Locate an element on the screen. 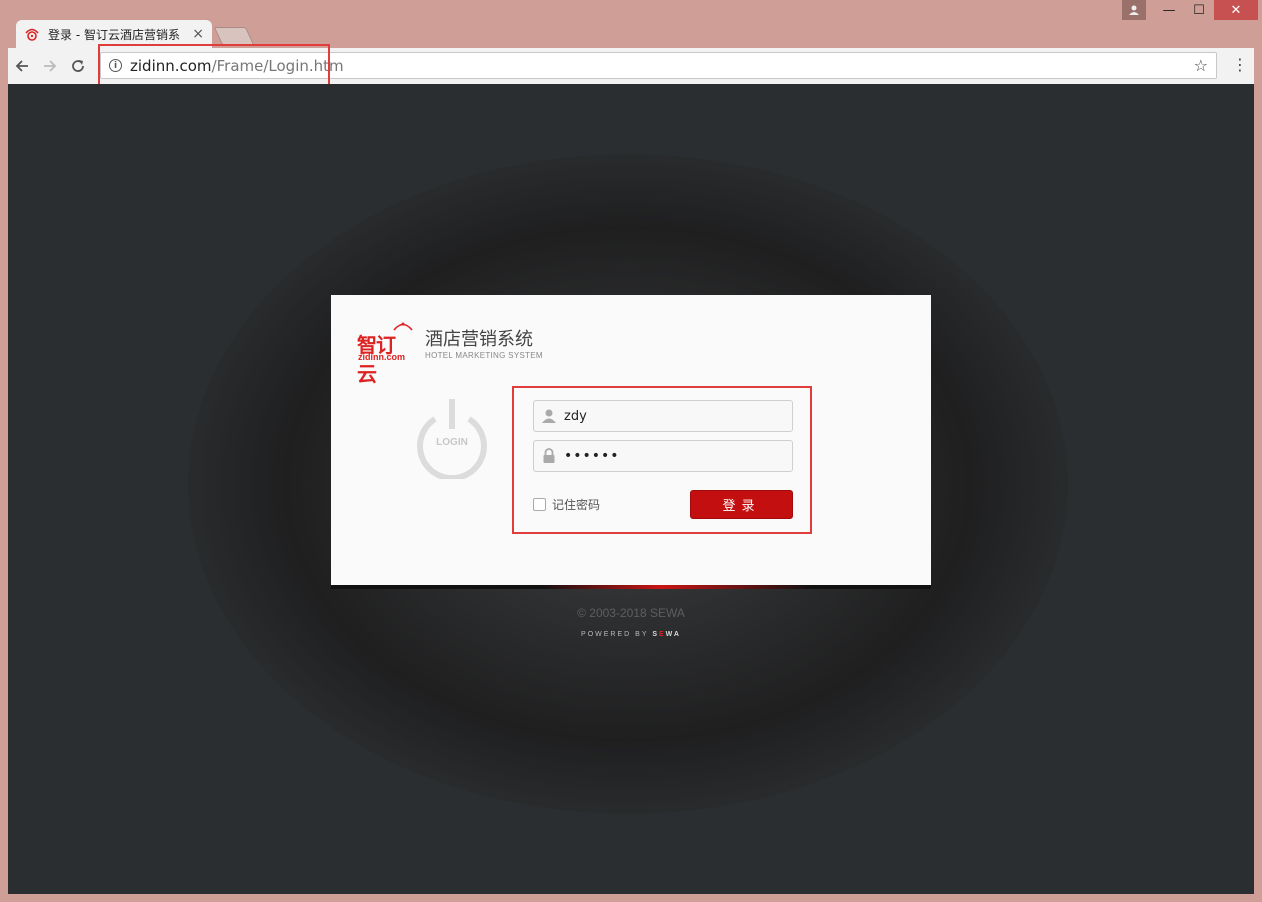  browser-menu-icon: ⋮ is located at coordinates (1240, 64).